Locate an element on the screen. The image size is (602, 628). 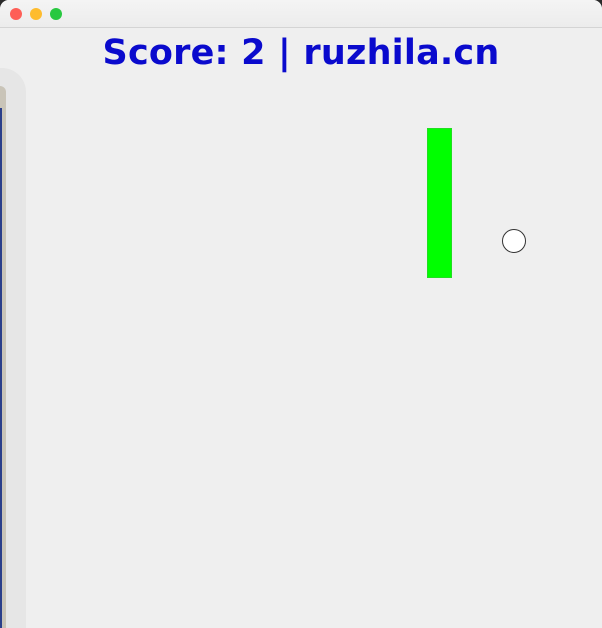
paddle is located at coordinates (439, 203).